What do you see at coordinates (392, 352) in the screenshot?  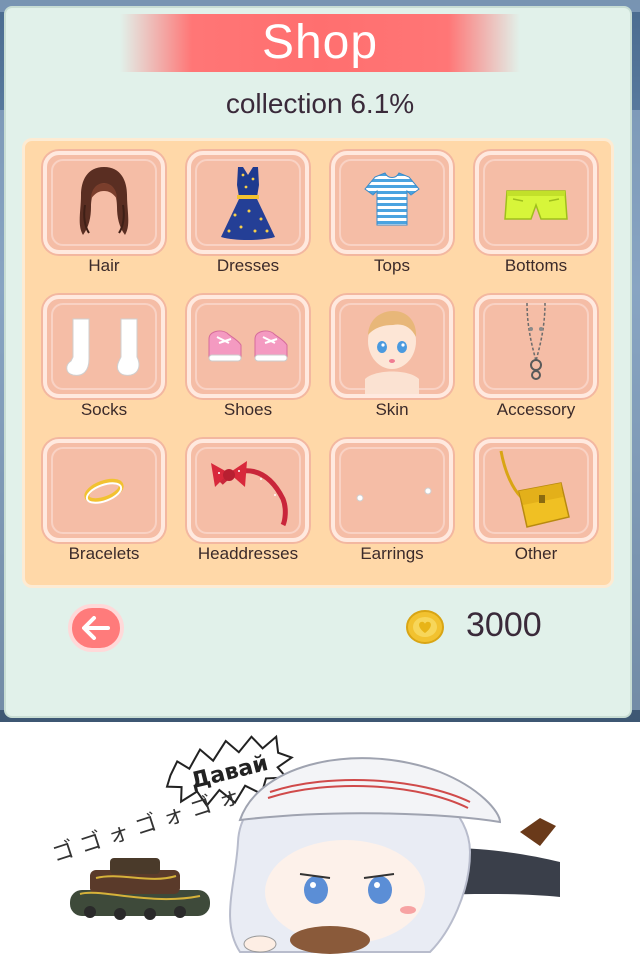 I see `doll-face-icon` at bounding box center [392, 352].